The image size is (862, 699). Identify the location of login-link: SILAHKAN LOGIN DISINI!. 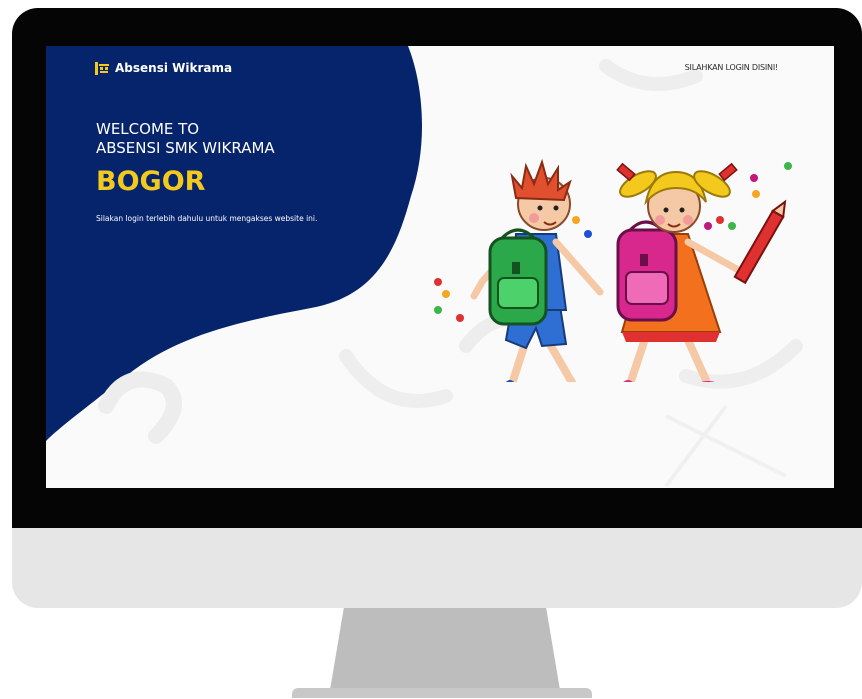
(732, 67).